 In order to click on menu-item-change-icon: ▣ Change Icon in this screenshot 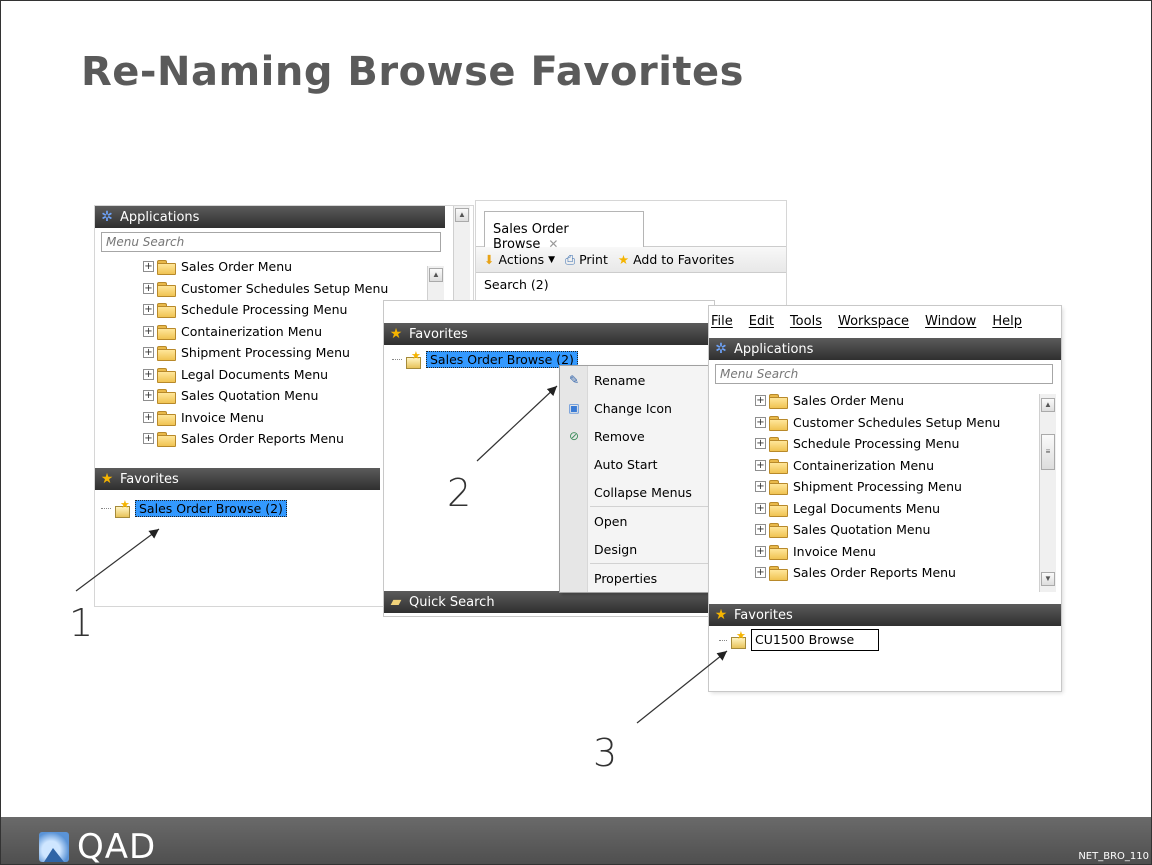, I will do `click(634, 408)`.